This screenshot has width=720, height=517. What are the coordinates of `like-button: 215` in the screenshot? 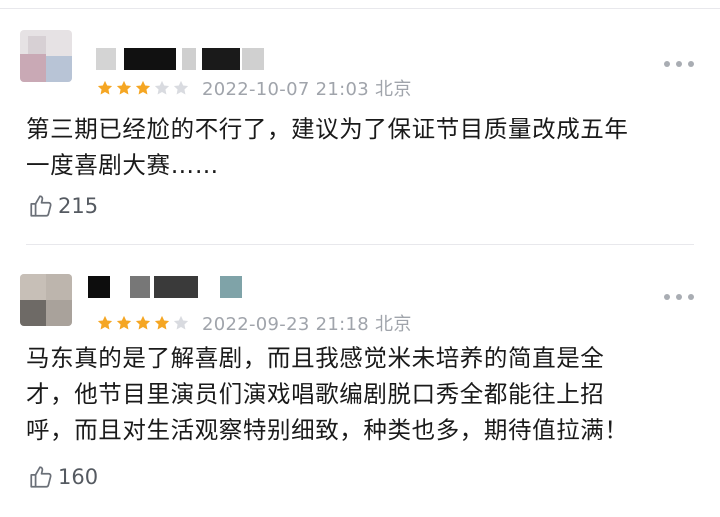 It's located at (63, 206).